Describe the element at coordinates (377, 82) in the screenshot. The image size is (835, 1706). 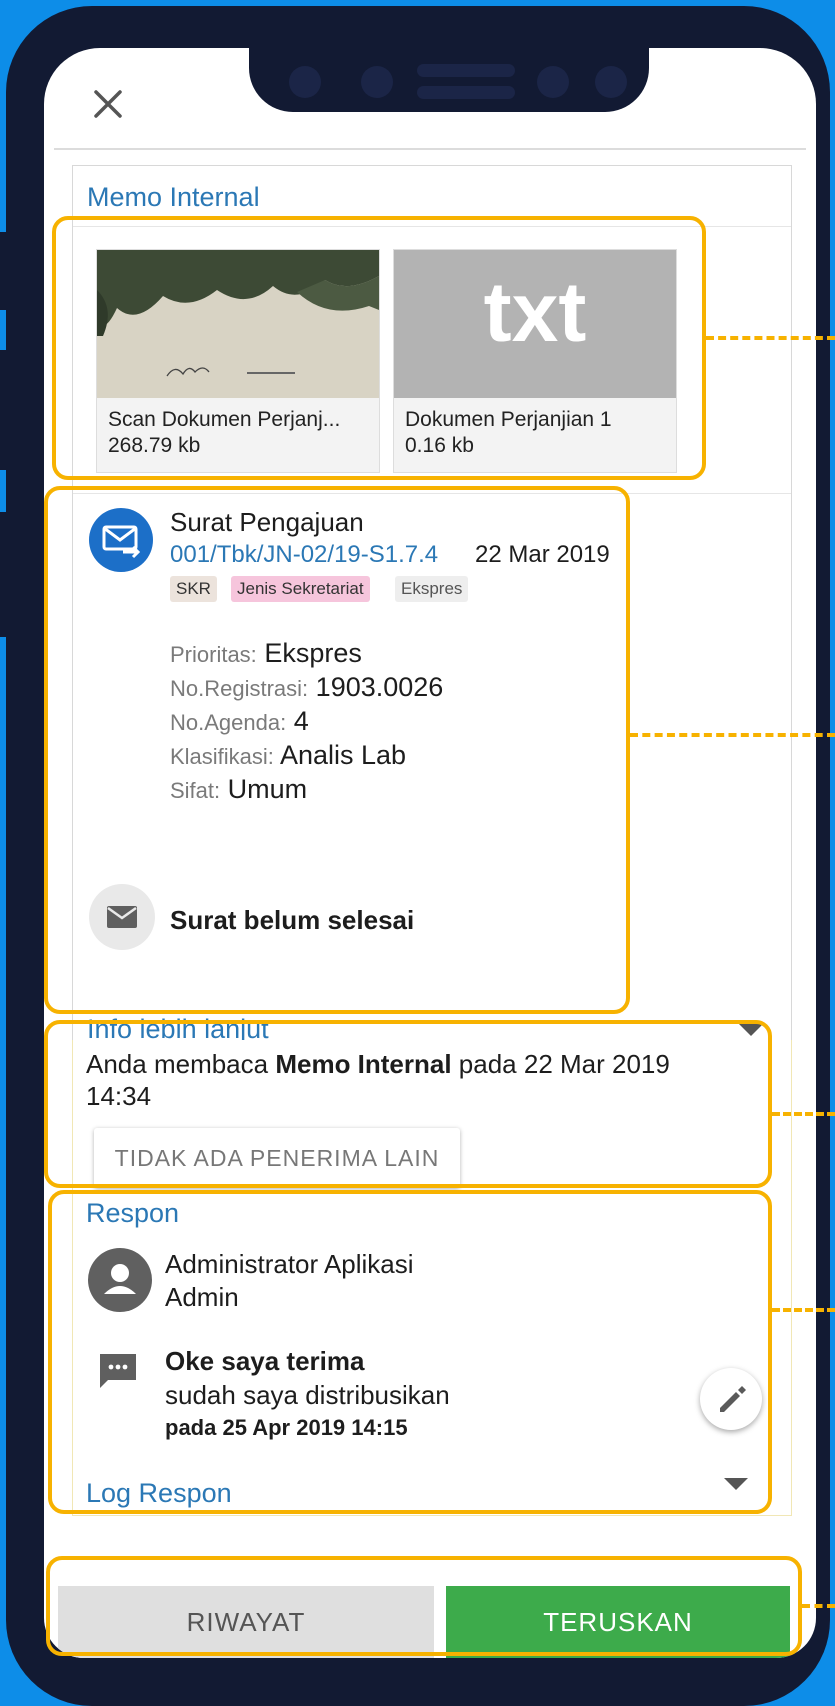
I see `camera-dot` at that location.